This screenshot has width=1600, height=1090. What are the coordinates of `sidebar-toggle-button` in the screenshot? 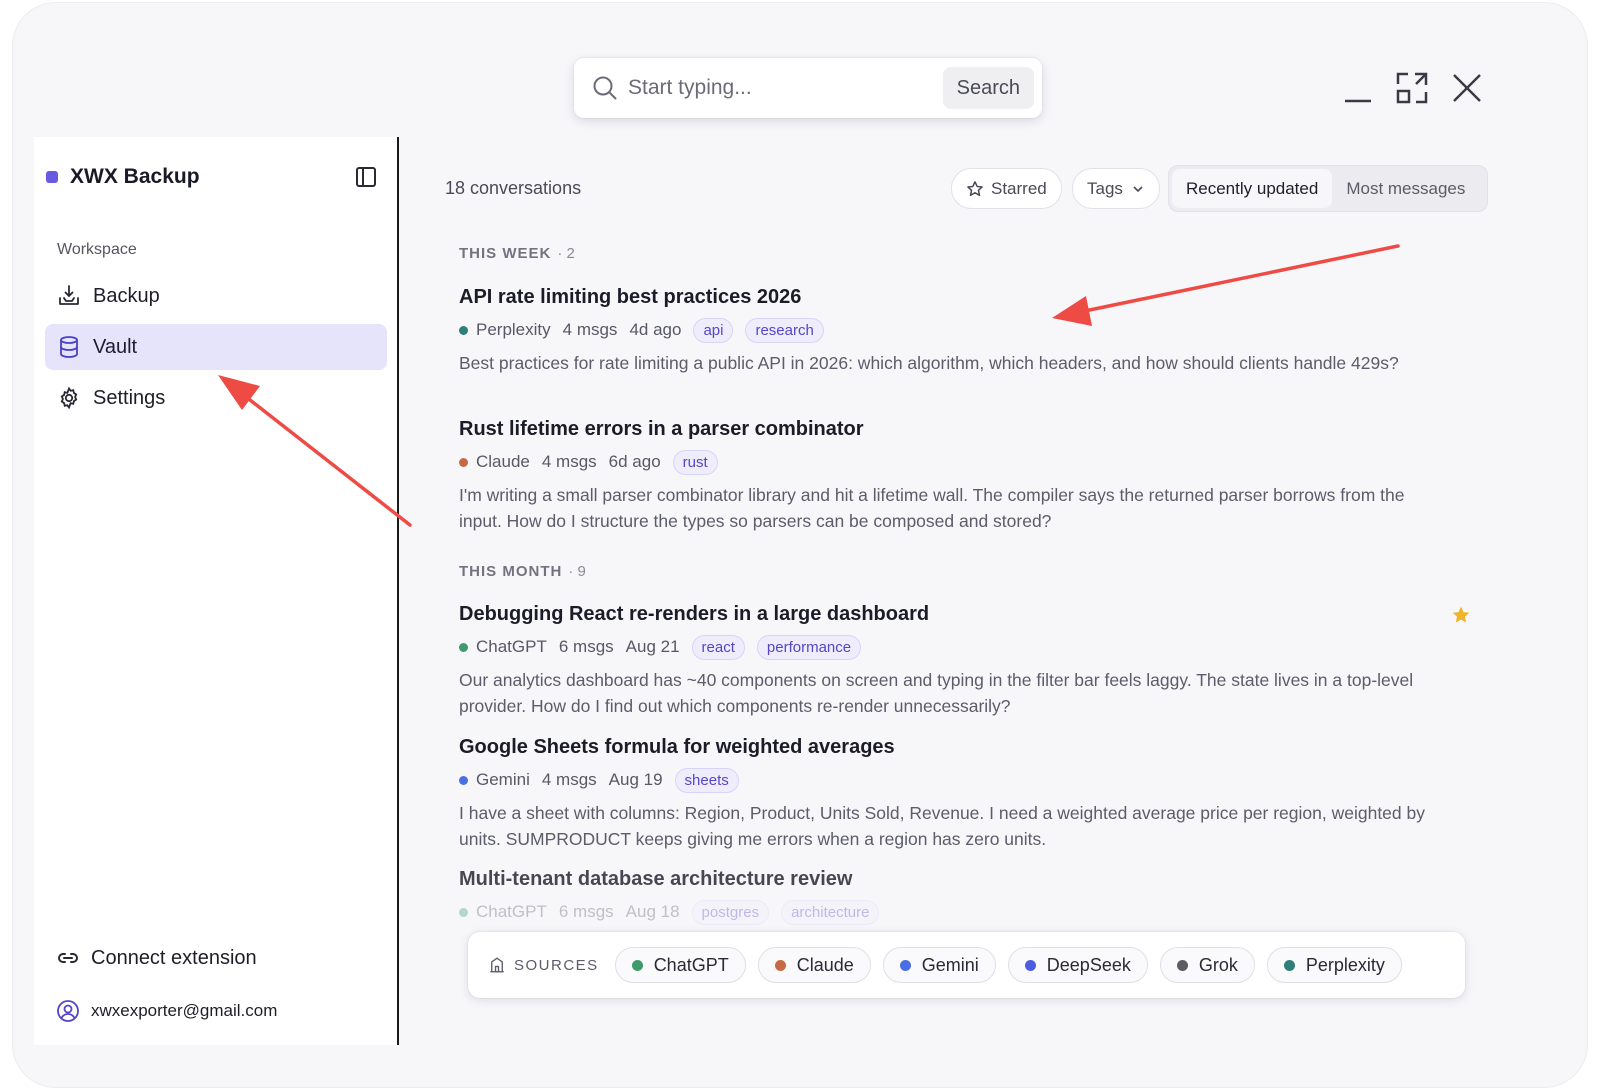 It's located at (366, 179).